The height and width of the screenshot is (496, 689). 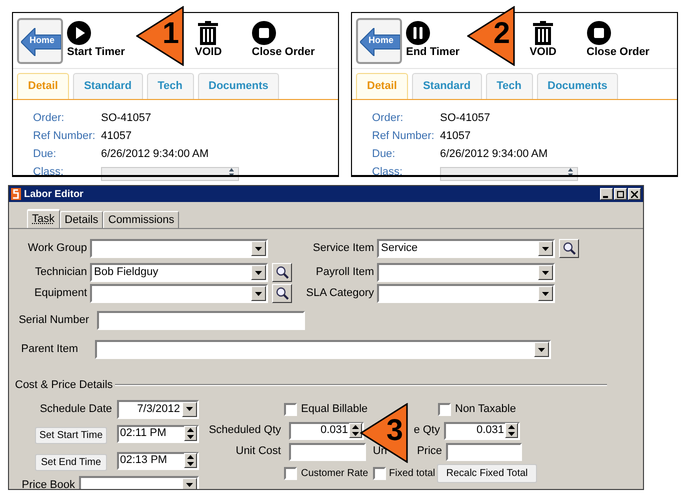 What do you see at coordinates (56, 248) in the screenshot?
I see `field-label: Work Group` at bounding box center [56, 248].